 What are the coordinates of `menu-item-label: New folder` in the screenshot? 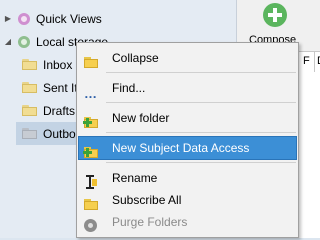 It's located at (141, 118).